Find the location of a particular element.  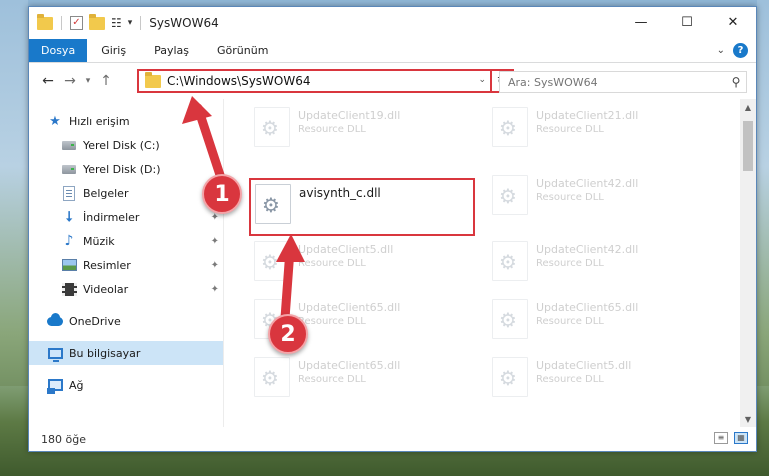

onedrive-icon is located at coordinates (55, 320).